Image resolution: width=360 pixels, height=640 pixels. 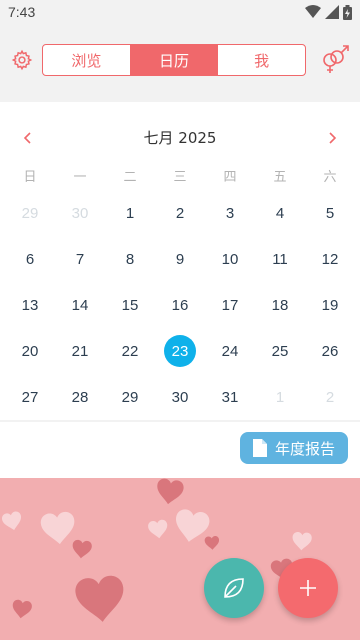 I want to click on leaf-icon, so click(x=234, y=588).